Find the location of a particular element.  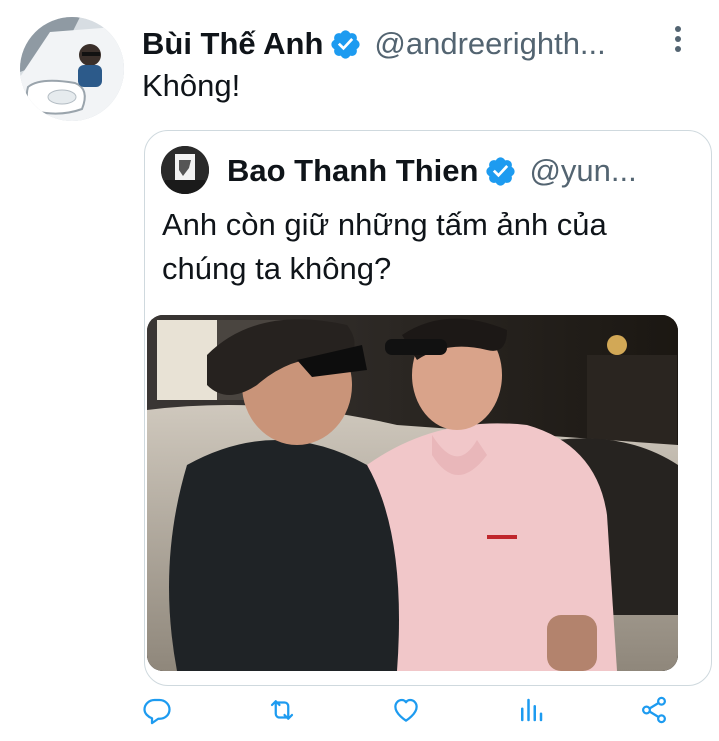

retweet-button is located at coordinates (282, 710).